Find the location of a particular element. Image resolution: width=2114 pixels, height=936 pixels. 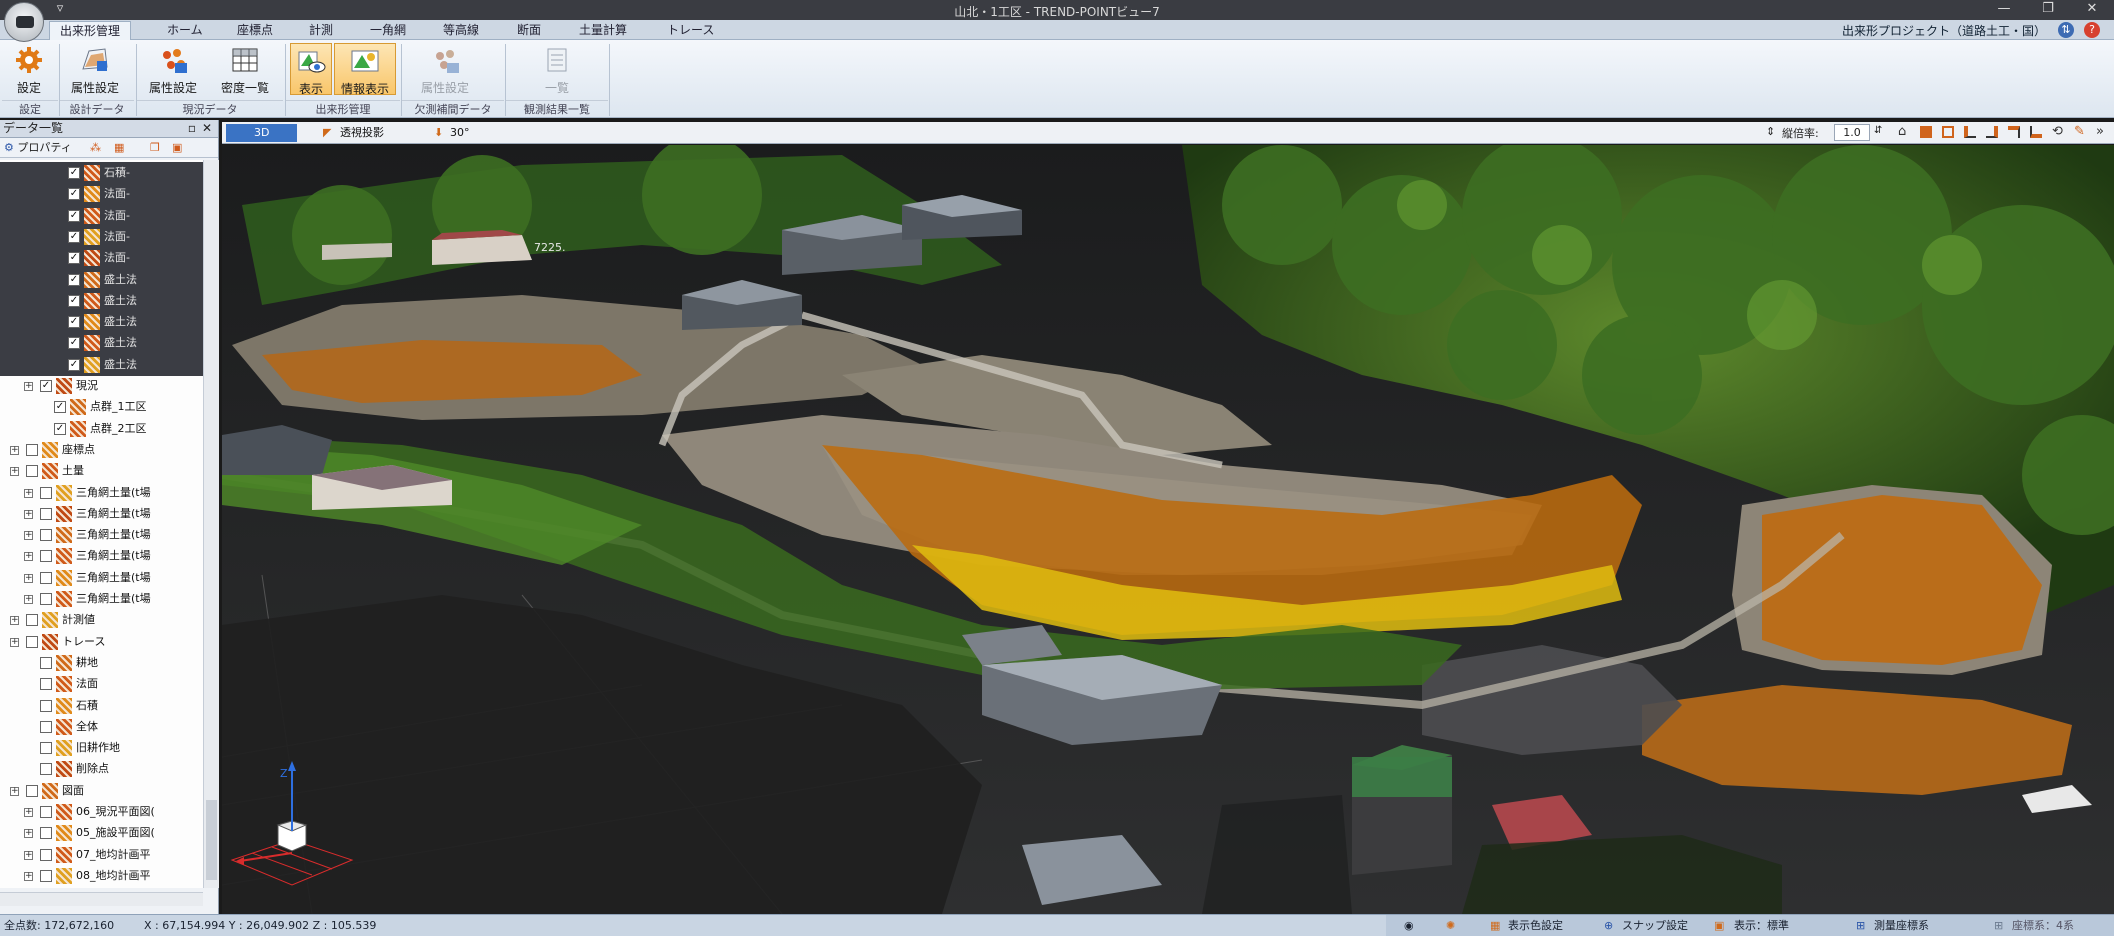

tree-row: + トレース is located at coordinates (101, 642).